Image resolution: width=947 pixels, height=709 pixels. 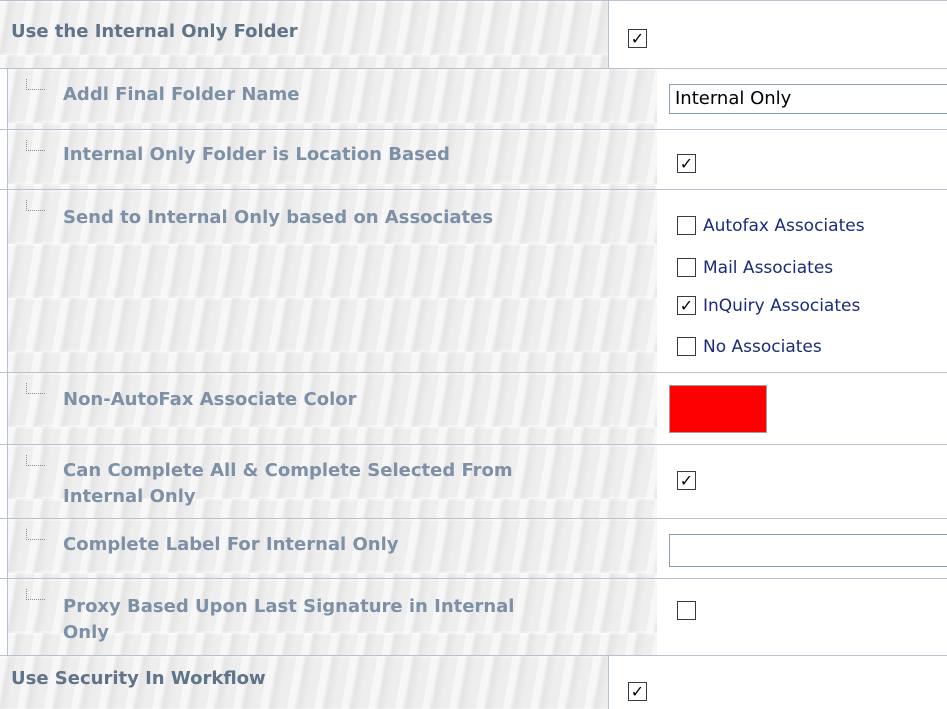 I want to click on option-label: InQuiry Associates, so click(x=782, y=306).